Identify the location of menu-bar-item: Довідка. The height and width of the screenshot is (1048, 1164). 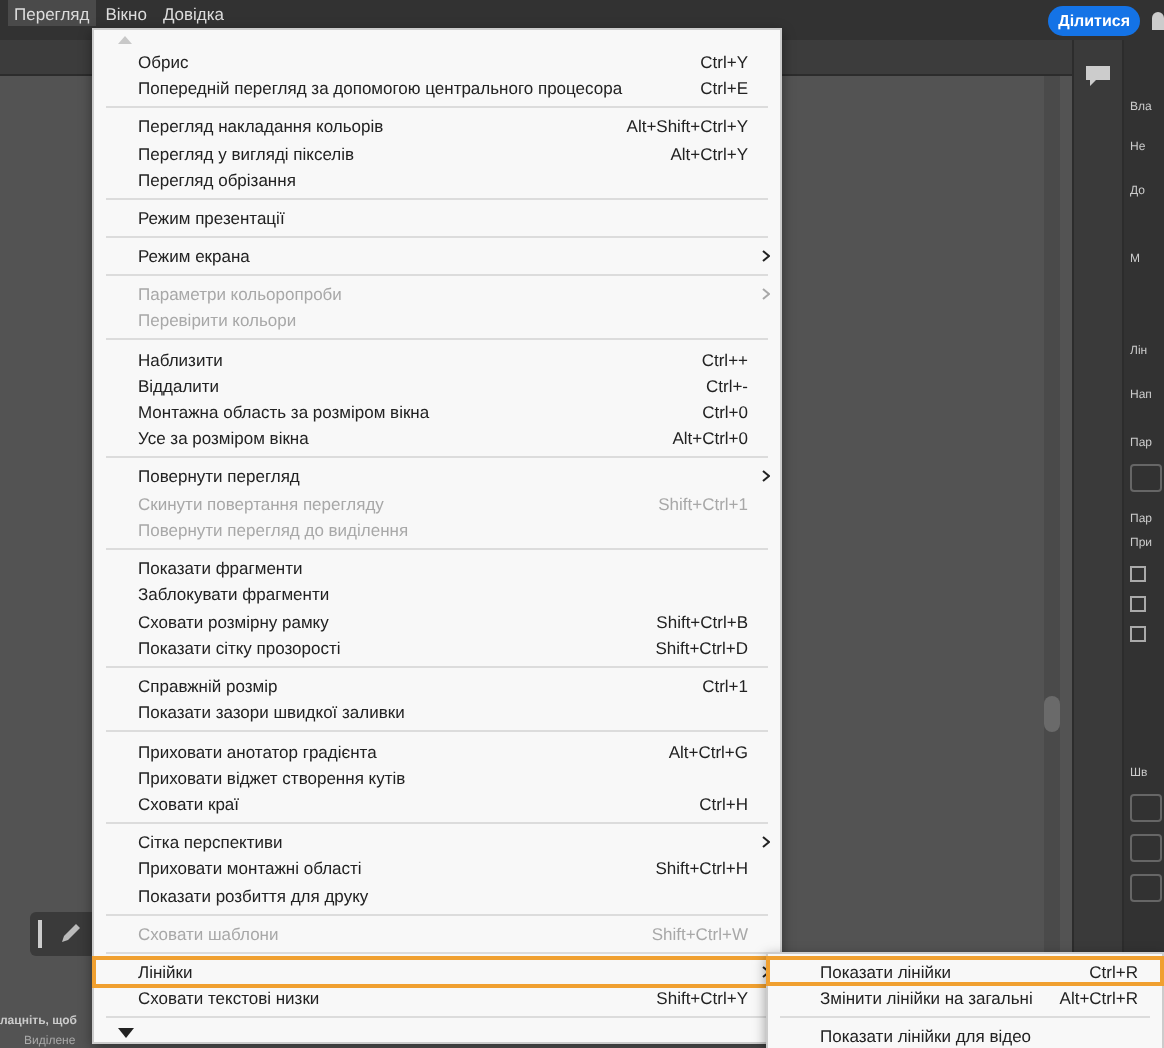
(193, 13).